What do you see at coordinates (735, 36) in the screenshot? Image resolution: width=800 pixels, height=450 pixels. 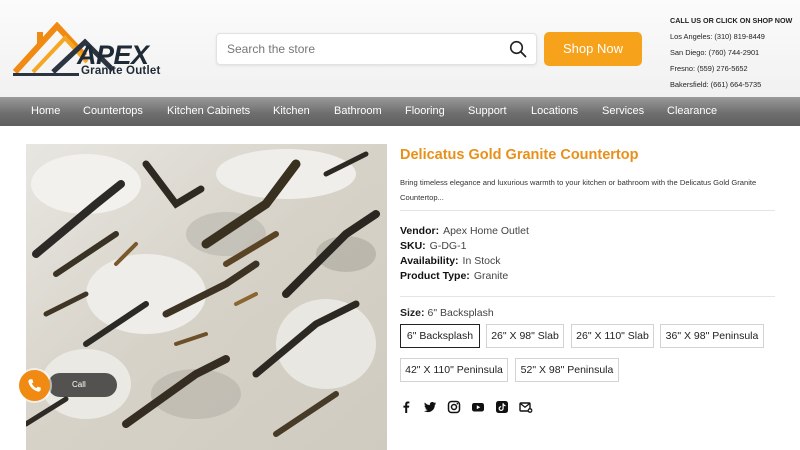 I see `contact-line-los-angeles: Los Angeles: (310) 819-8449` at bounding box center [735, 36].